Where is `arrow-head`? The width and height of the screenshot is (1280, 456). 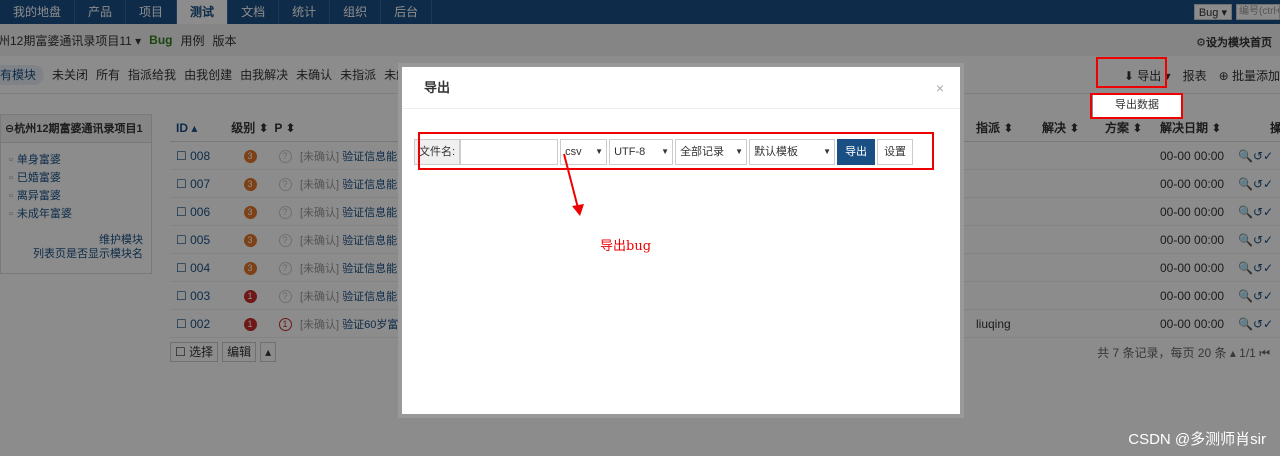 arrow-head is located at coordinates (578, 210).